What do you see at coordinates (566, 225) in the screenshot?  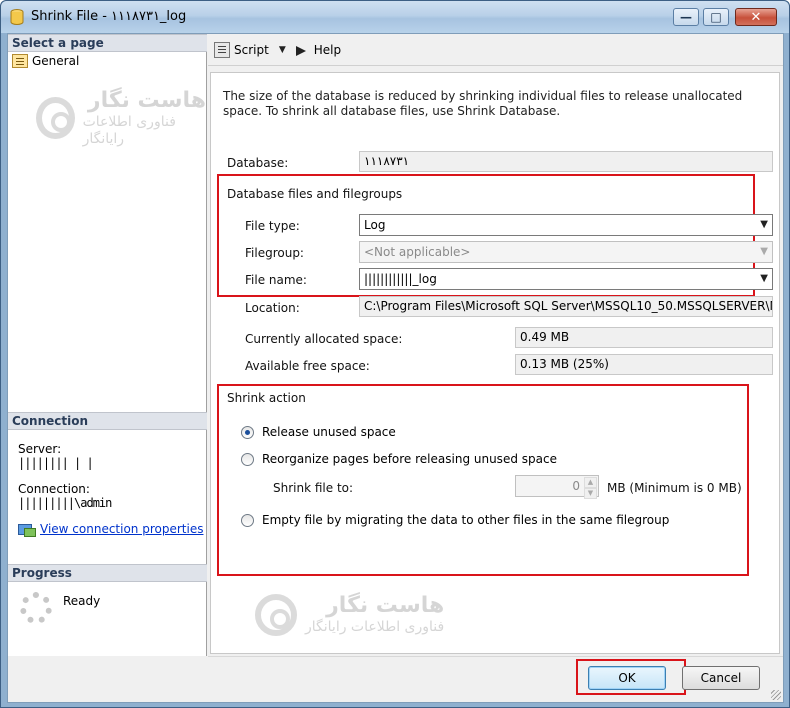 I see `file-type-select: Log ▼` at bounding box center [566, 225].